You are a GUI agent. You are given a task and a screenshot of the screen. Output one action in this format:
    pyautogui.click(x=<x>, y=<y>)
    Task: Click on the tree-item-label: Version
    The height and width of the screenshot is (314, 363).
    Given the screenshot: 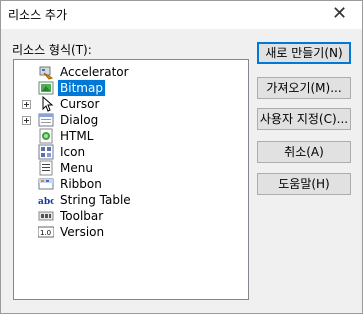 What is the action you would take?
    pyautogui.click(x=82, y=232)
    